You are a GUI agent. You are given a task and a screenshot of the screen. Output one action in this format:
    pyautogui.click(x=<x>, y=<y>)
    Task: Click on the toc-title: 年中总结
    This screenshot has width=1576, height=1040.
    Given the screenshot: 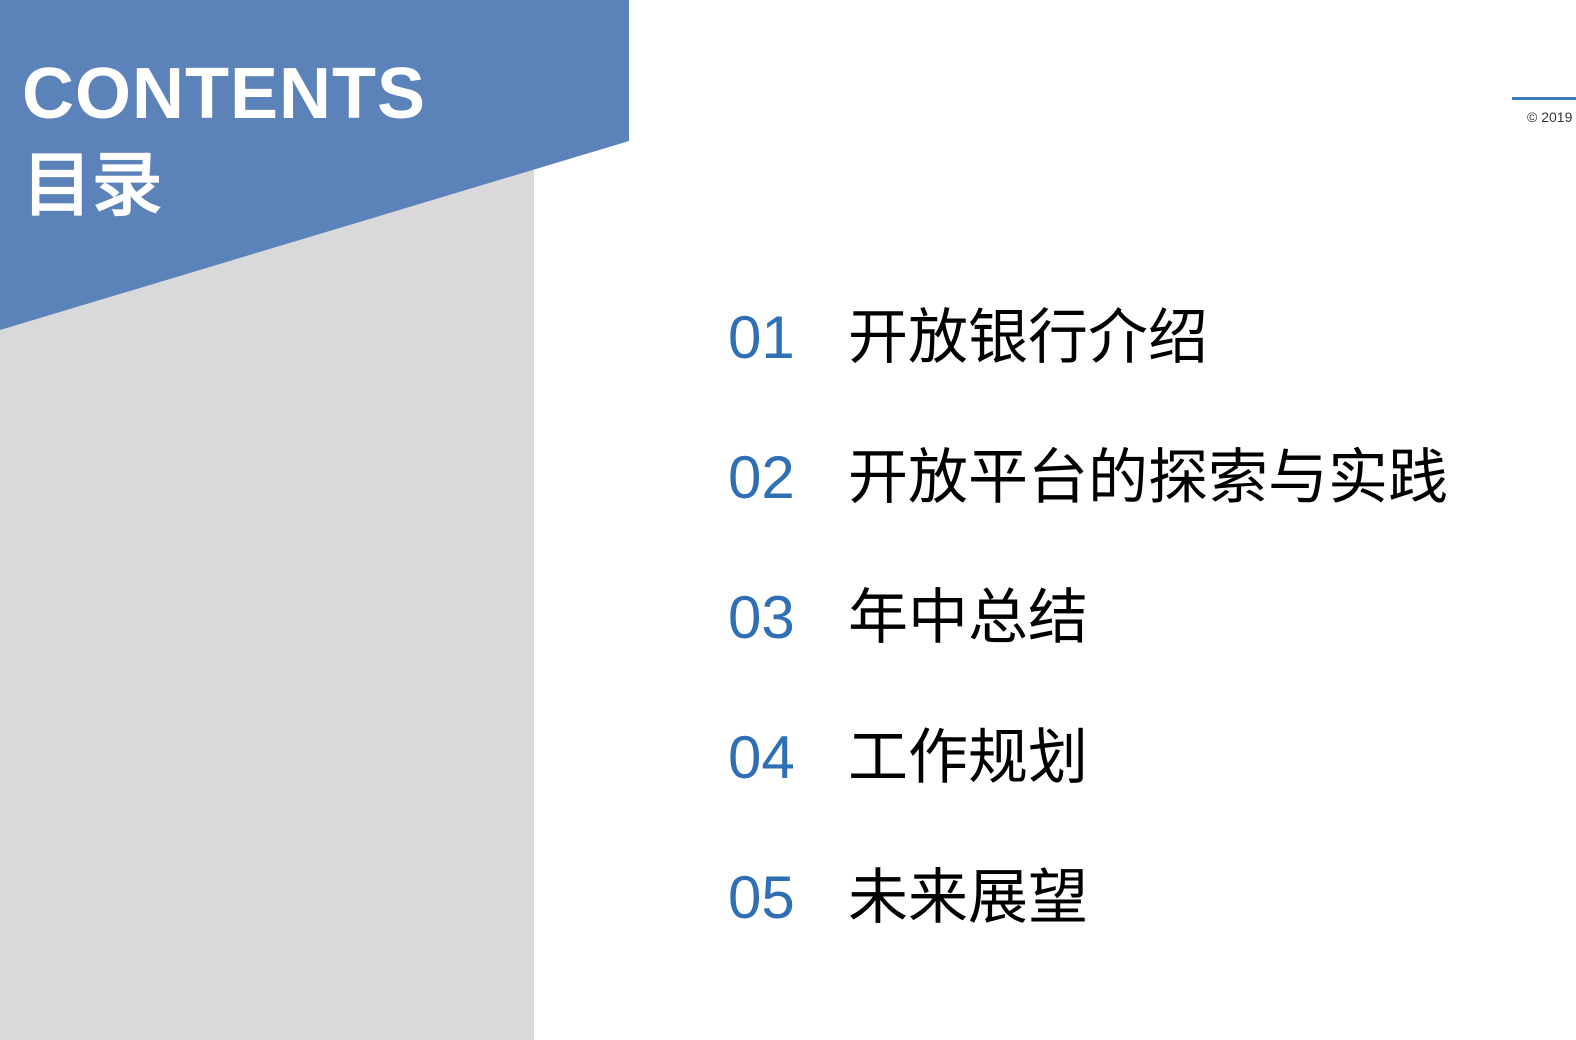 What is the action you would take?
    pyautogui.click(x=968, y=618)
    